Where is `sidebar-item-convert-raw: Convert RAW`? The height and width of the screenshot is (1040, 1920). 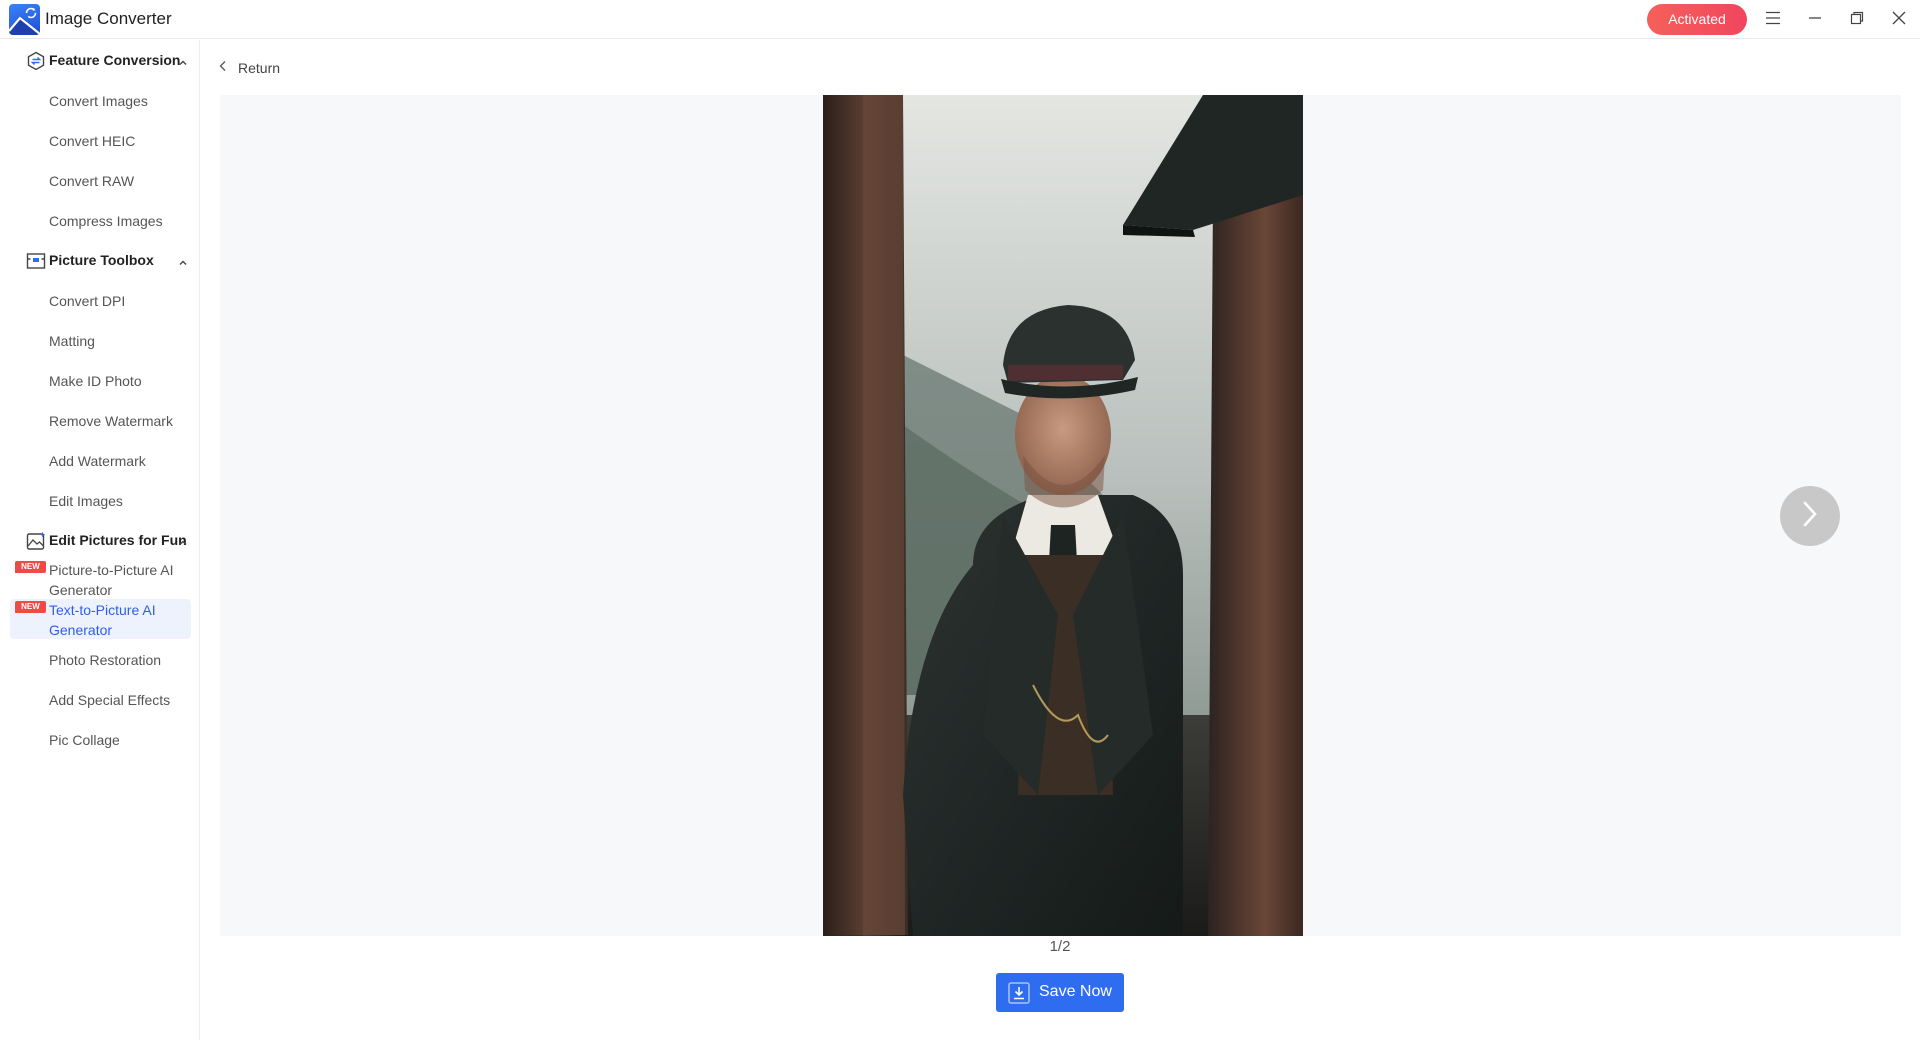 sidebar-item-convert-raw: Convert RAW is located at coordinates (100, 180).